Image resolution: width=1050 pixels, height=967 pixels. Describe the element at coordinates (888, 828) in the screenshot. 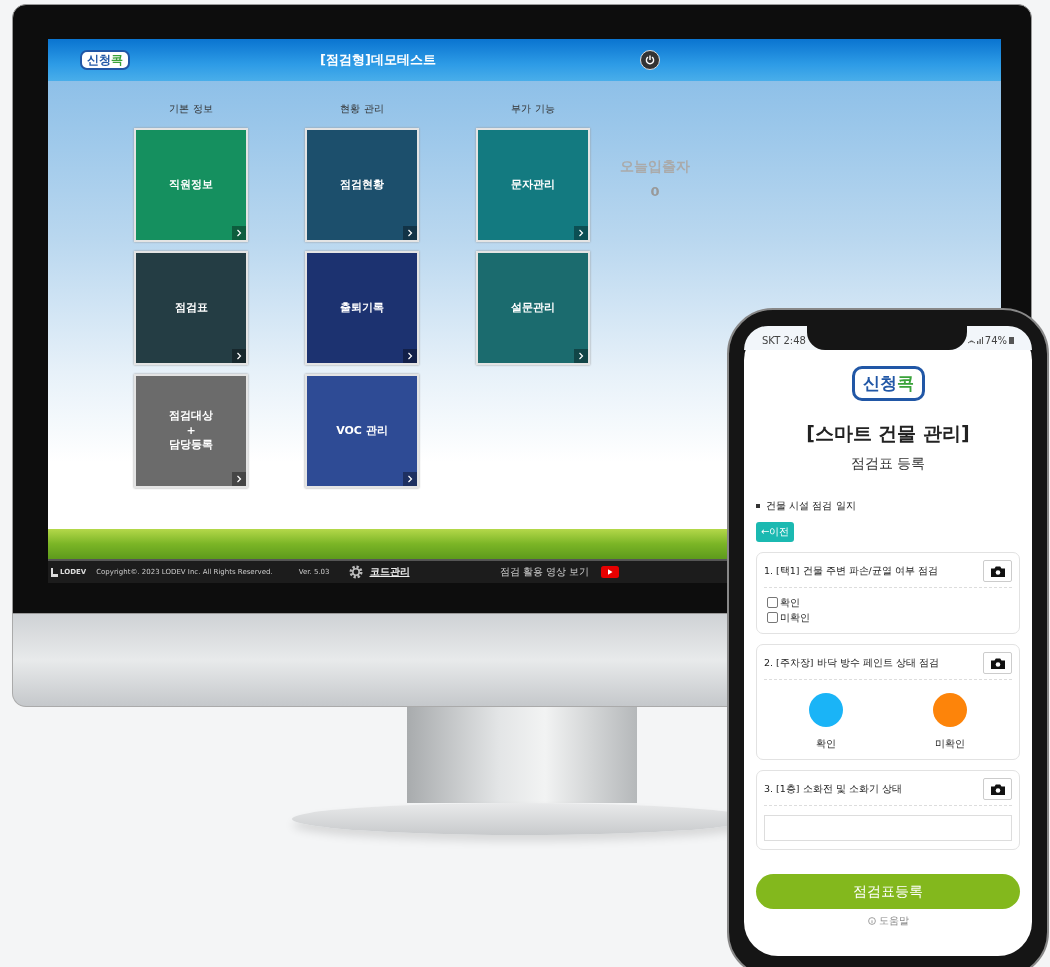

I see `text-input-field` at that location.